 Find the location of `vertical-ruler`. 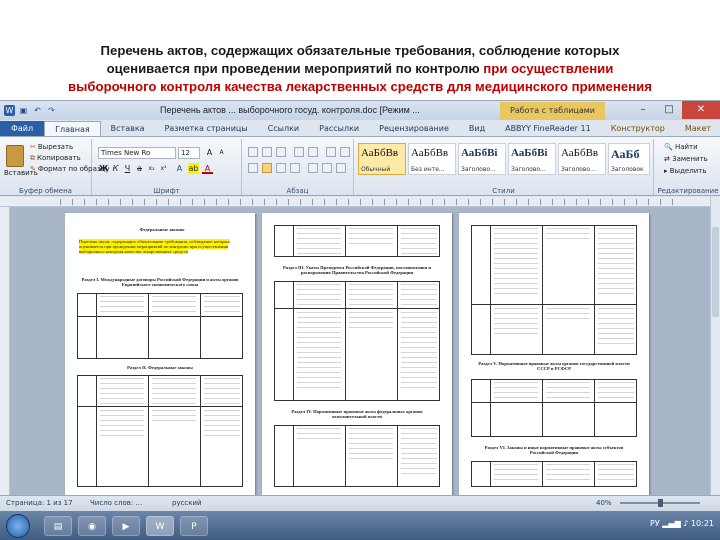

vertical-ruler is located at coordinates (5, 351).